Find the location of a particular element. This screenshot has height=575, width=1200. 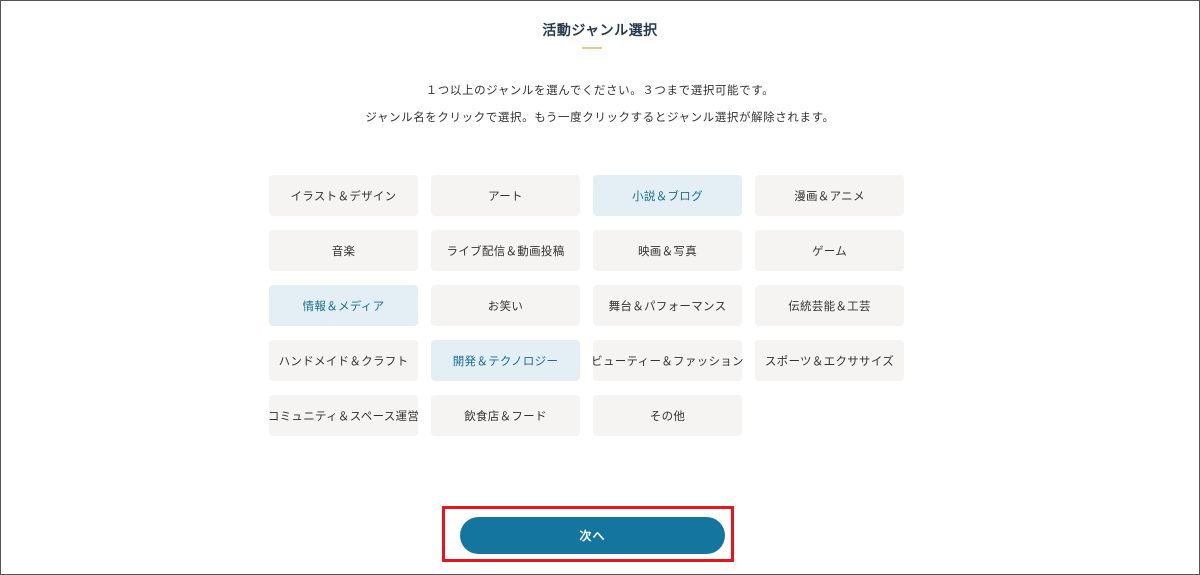

instruction-text-2: ジャンル名をクリックで選択。もう一度クリックするとジャンル選択が解除されます。 is located at coordinates (600, 117).